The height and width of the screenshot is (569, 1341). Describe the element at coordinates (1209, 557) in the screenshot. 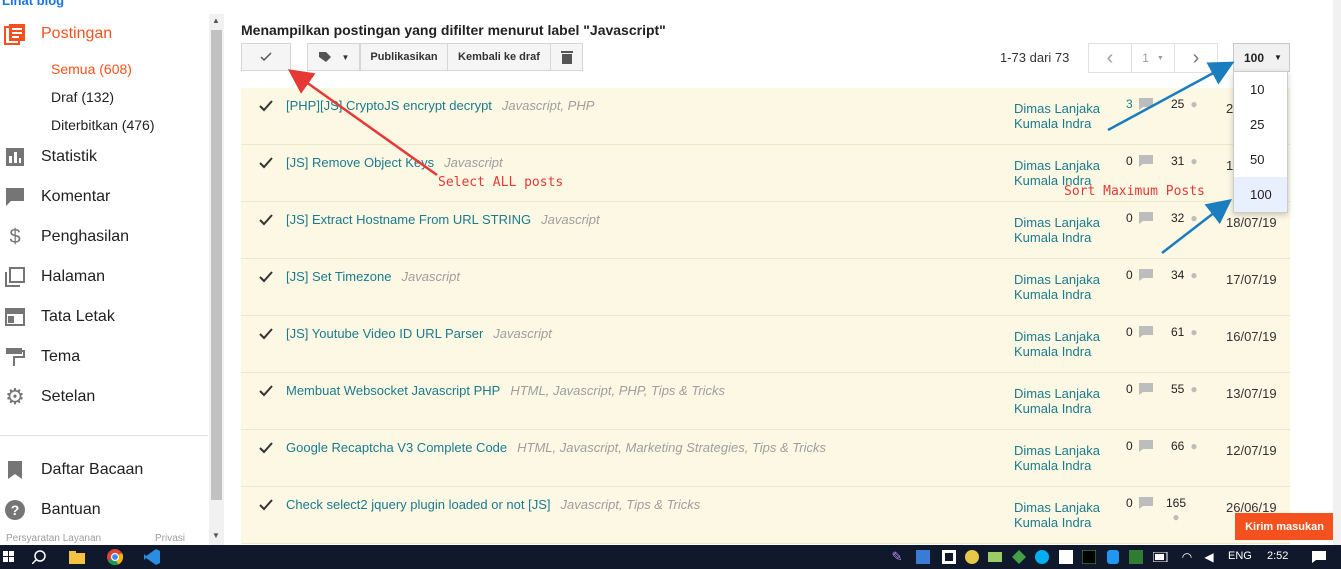

I see `volume-icon: ◀` at that location.